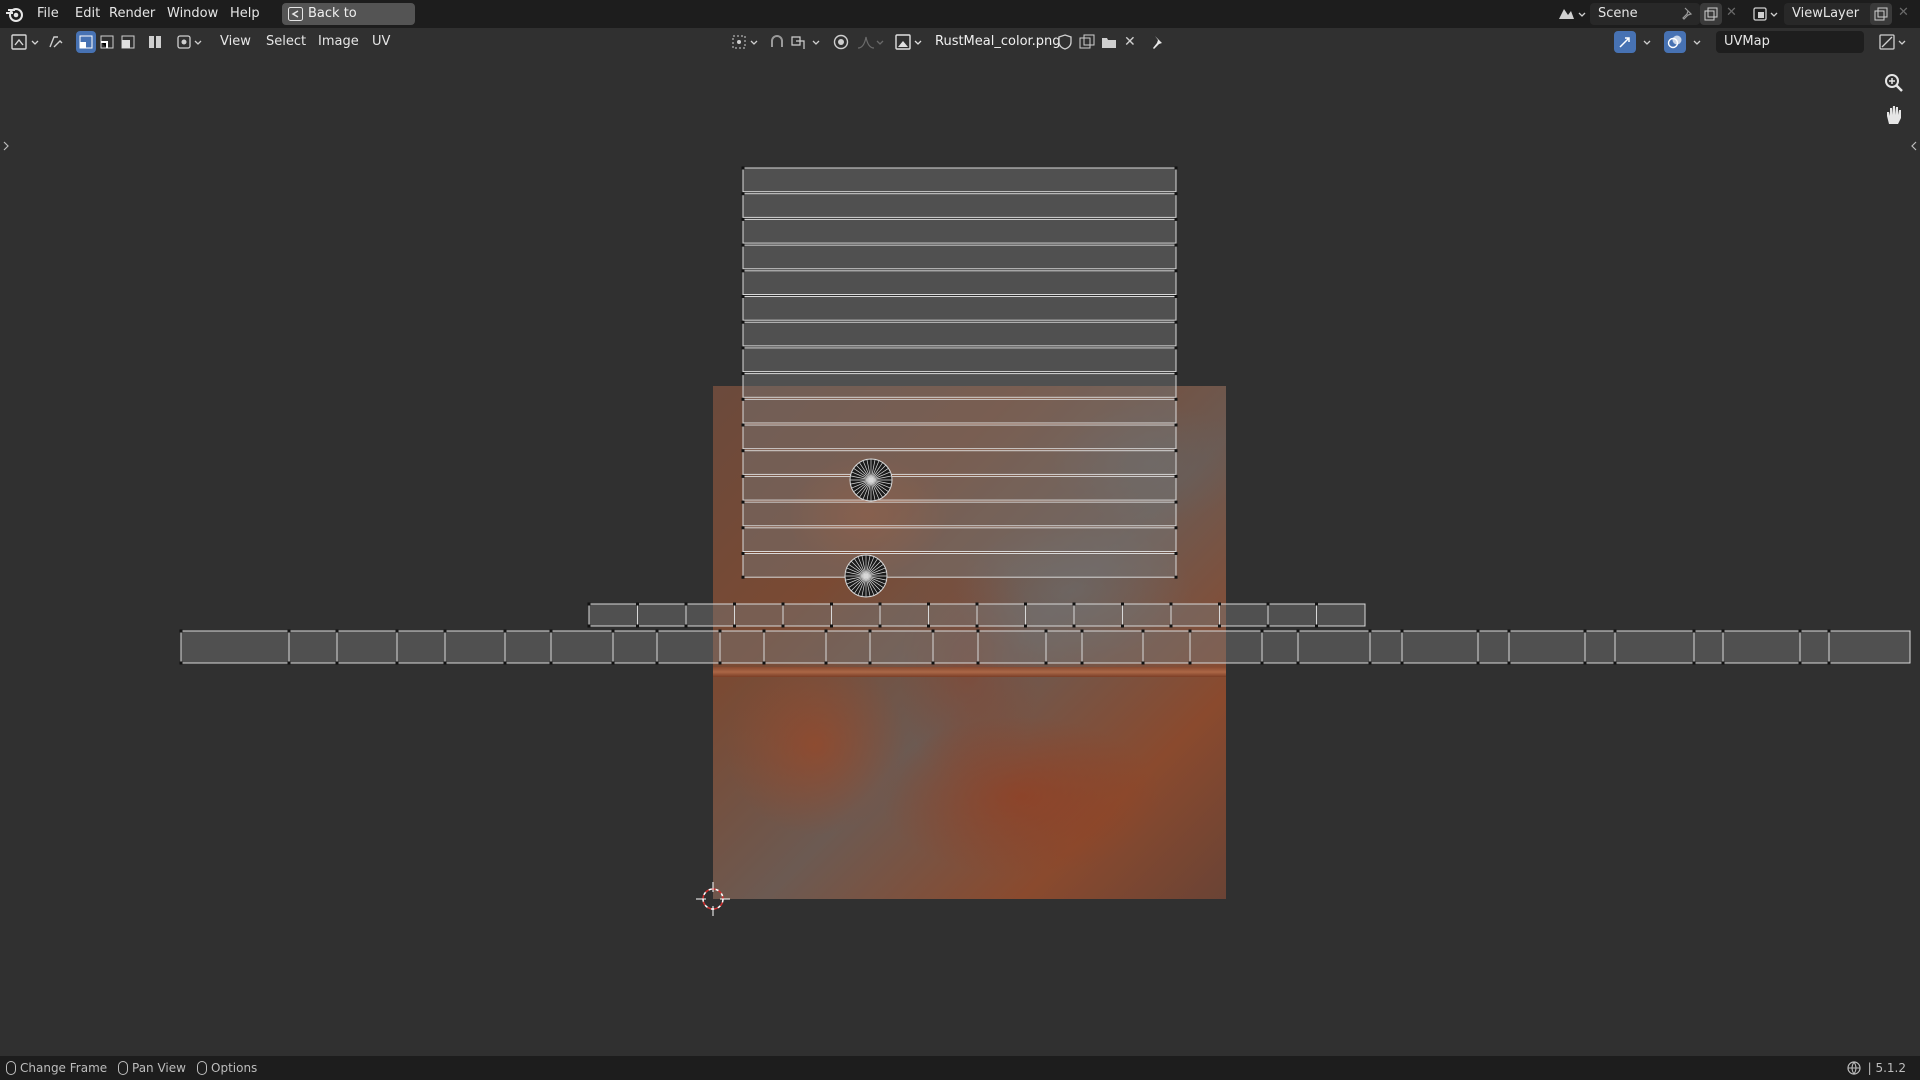 The height and width of the screenshot is (1080, 1920). I want to click on pin-icon, so click(1157, 42).